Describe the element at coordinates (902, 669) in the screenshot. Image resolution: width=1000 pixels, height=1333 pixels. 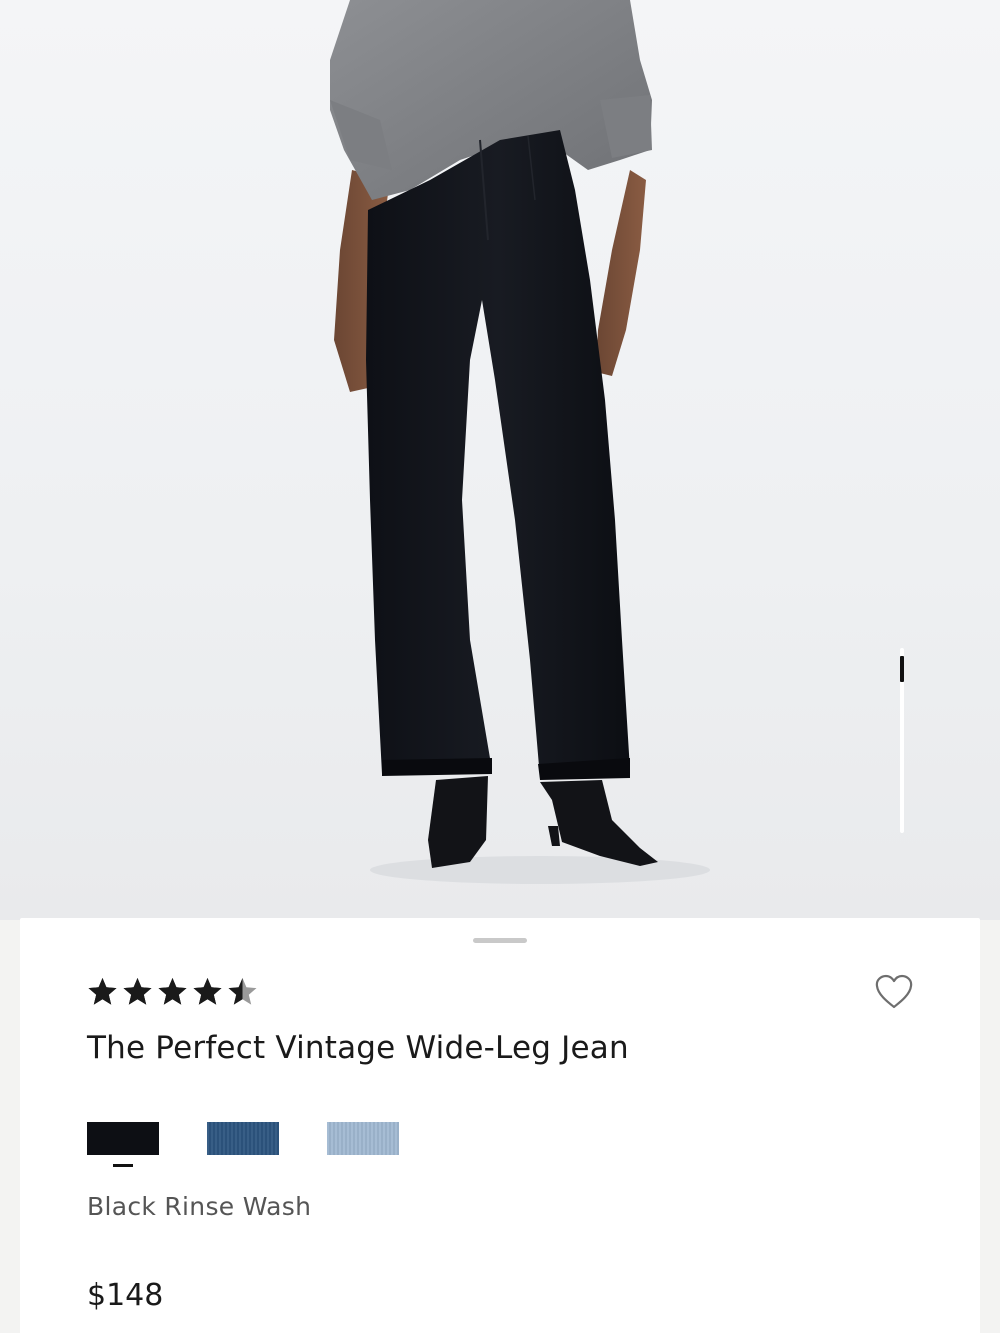
I see `gallery-scroll-thumb` at that location.